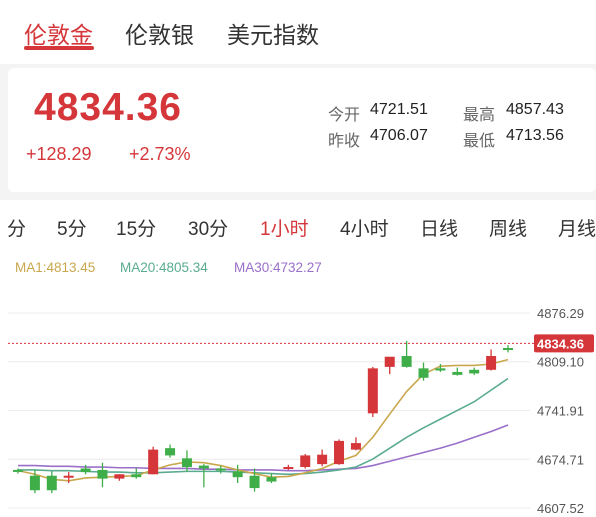 Image resolution: width=596 pixels, height=517 pixels. What do you see at coordinates (160, 154) in the screenshot?
I see `price-change-percent: +2.73%` at bounding box center [160, 154].